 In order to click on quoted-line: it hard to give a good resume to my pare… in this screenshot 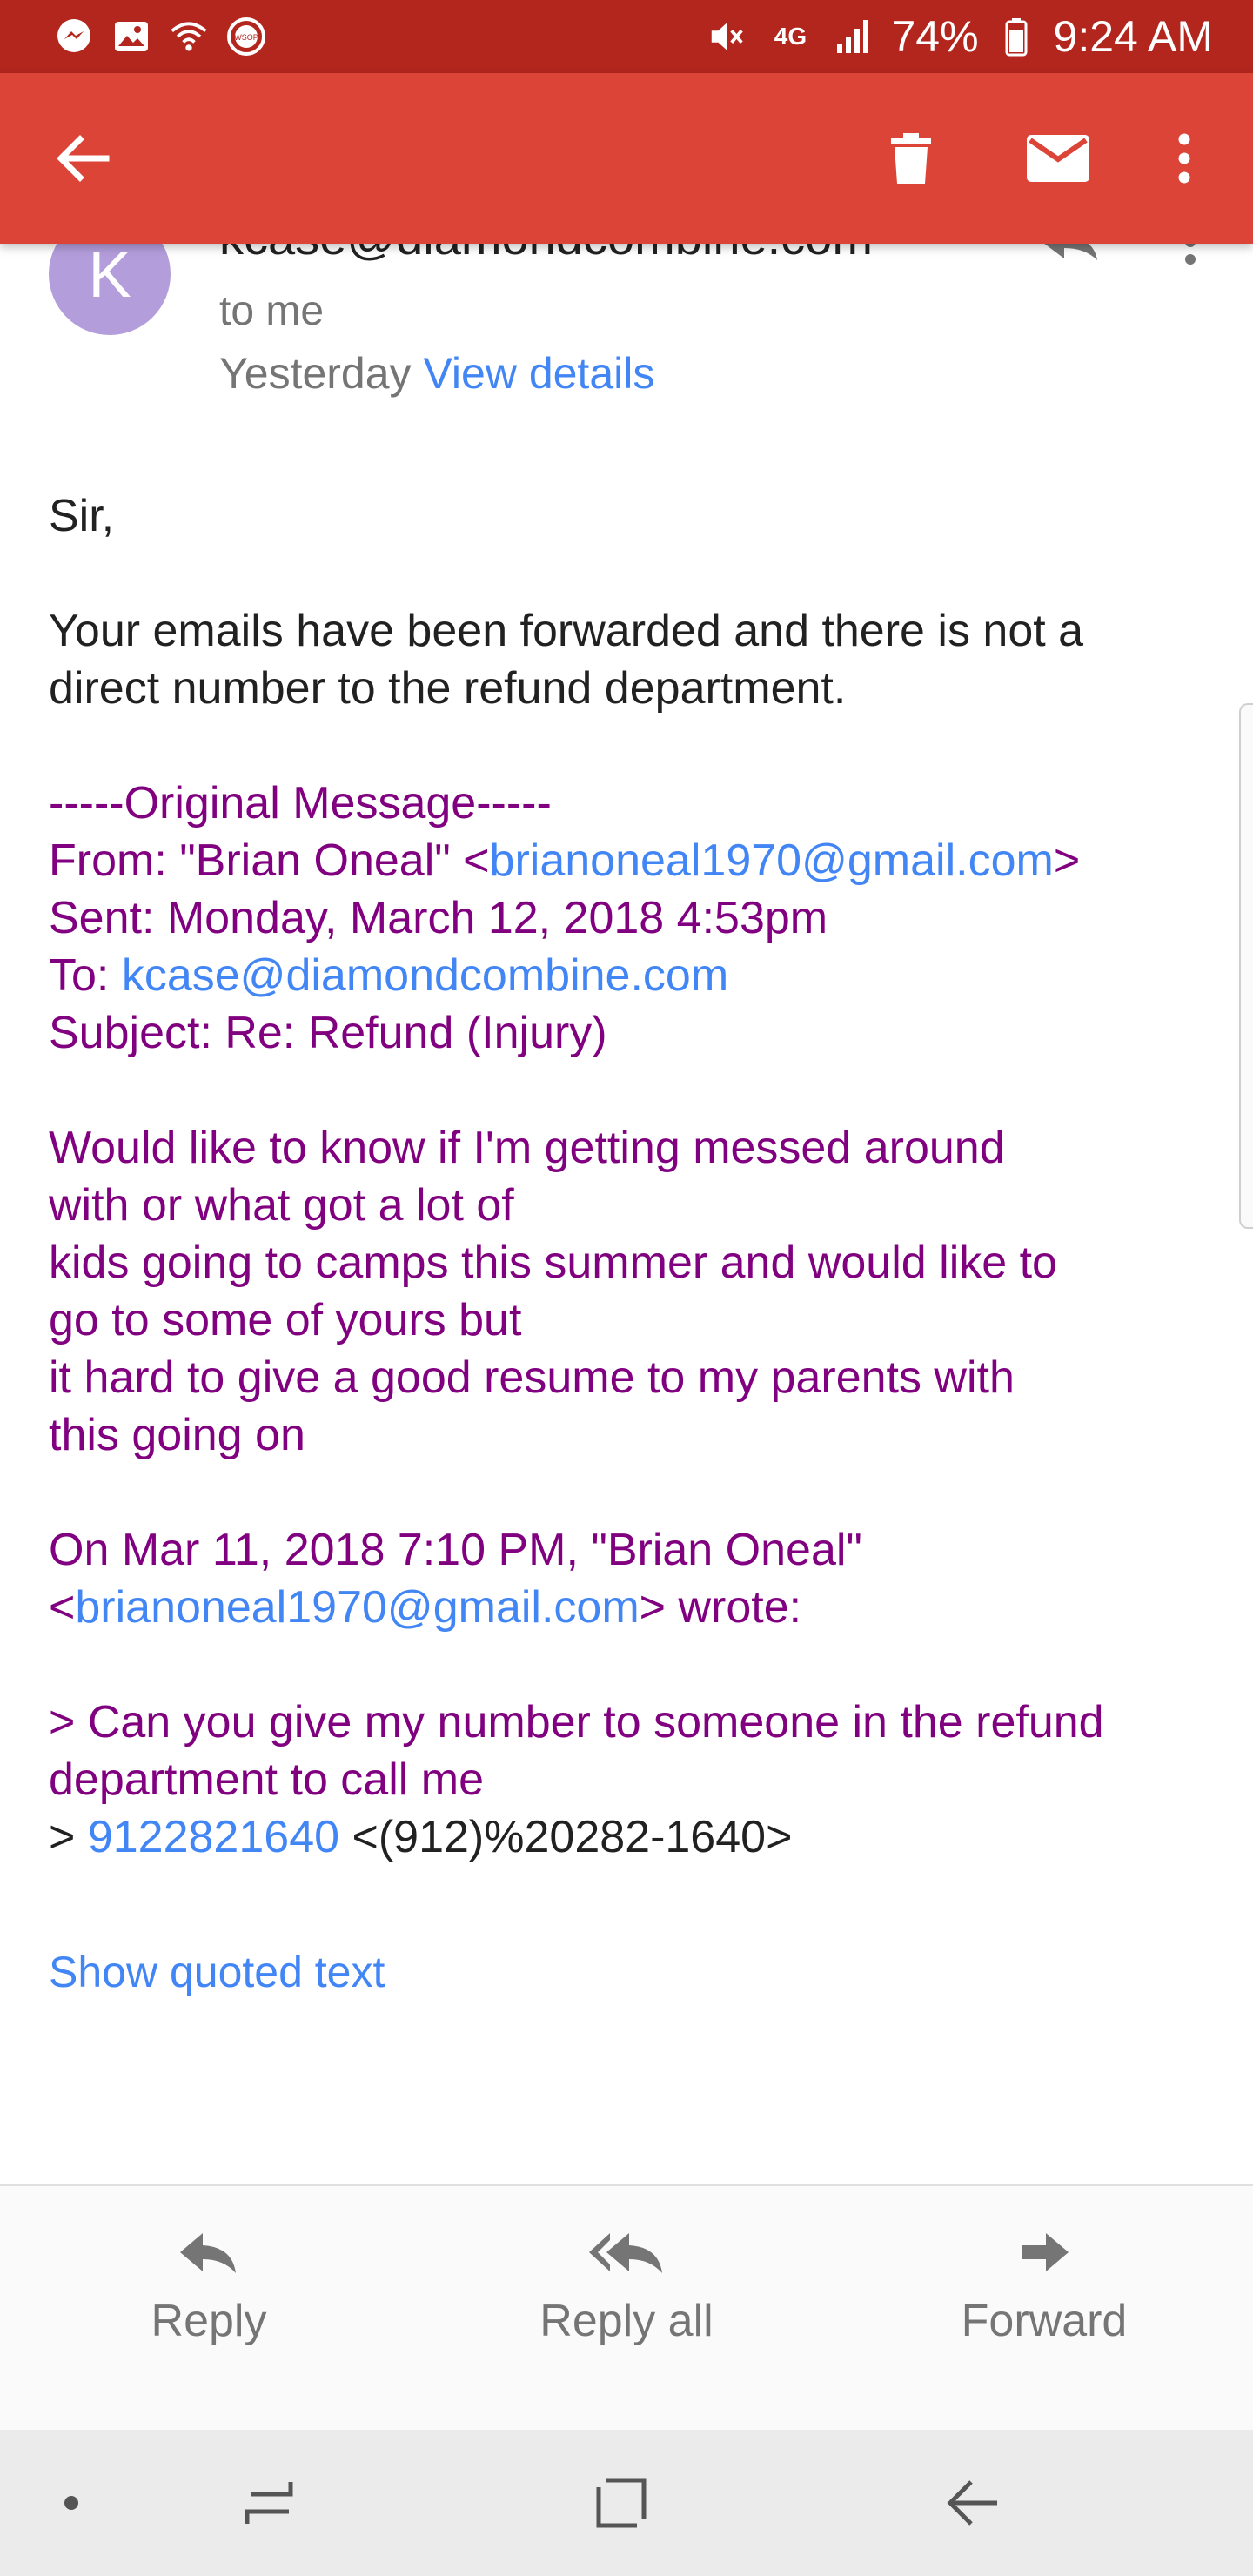, I will do `click(532, 1377)`.